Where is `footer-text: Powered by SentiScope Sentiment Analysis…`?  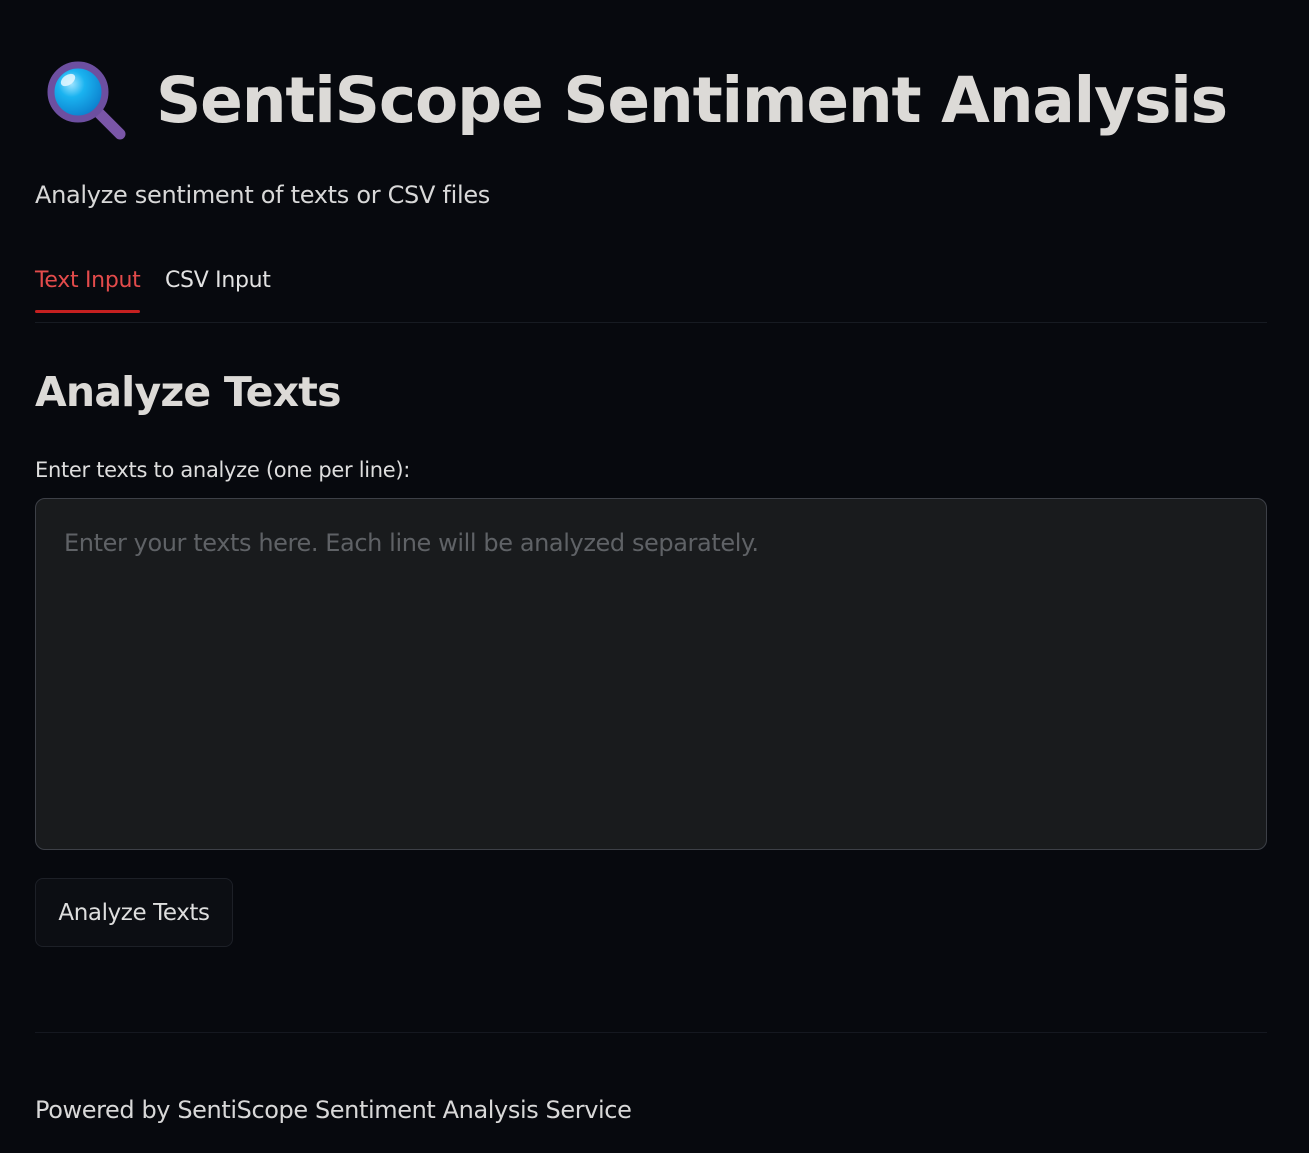
footer-text: Powered by SentiScope Sentiment Analysis… is located at coordinates (333, 1110).